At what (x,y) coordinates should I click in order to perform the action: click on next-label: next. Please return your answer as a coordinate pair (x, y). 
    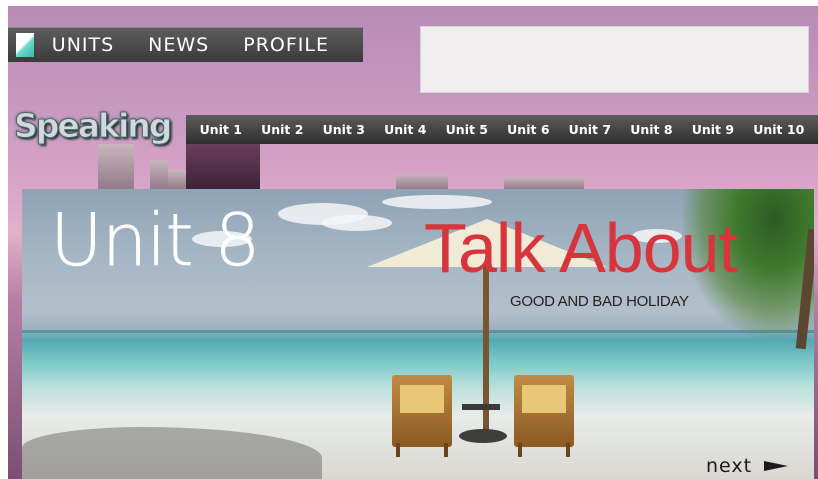
    Looking at the image, I should click on (729, 466).